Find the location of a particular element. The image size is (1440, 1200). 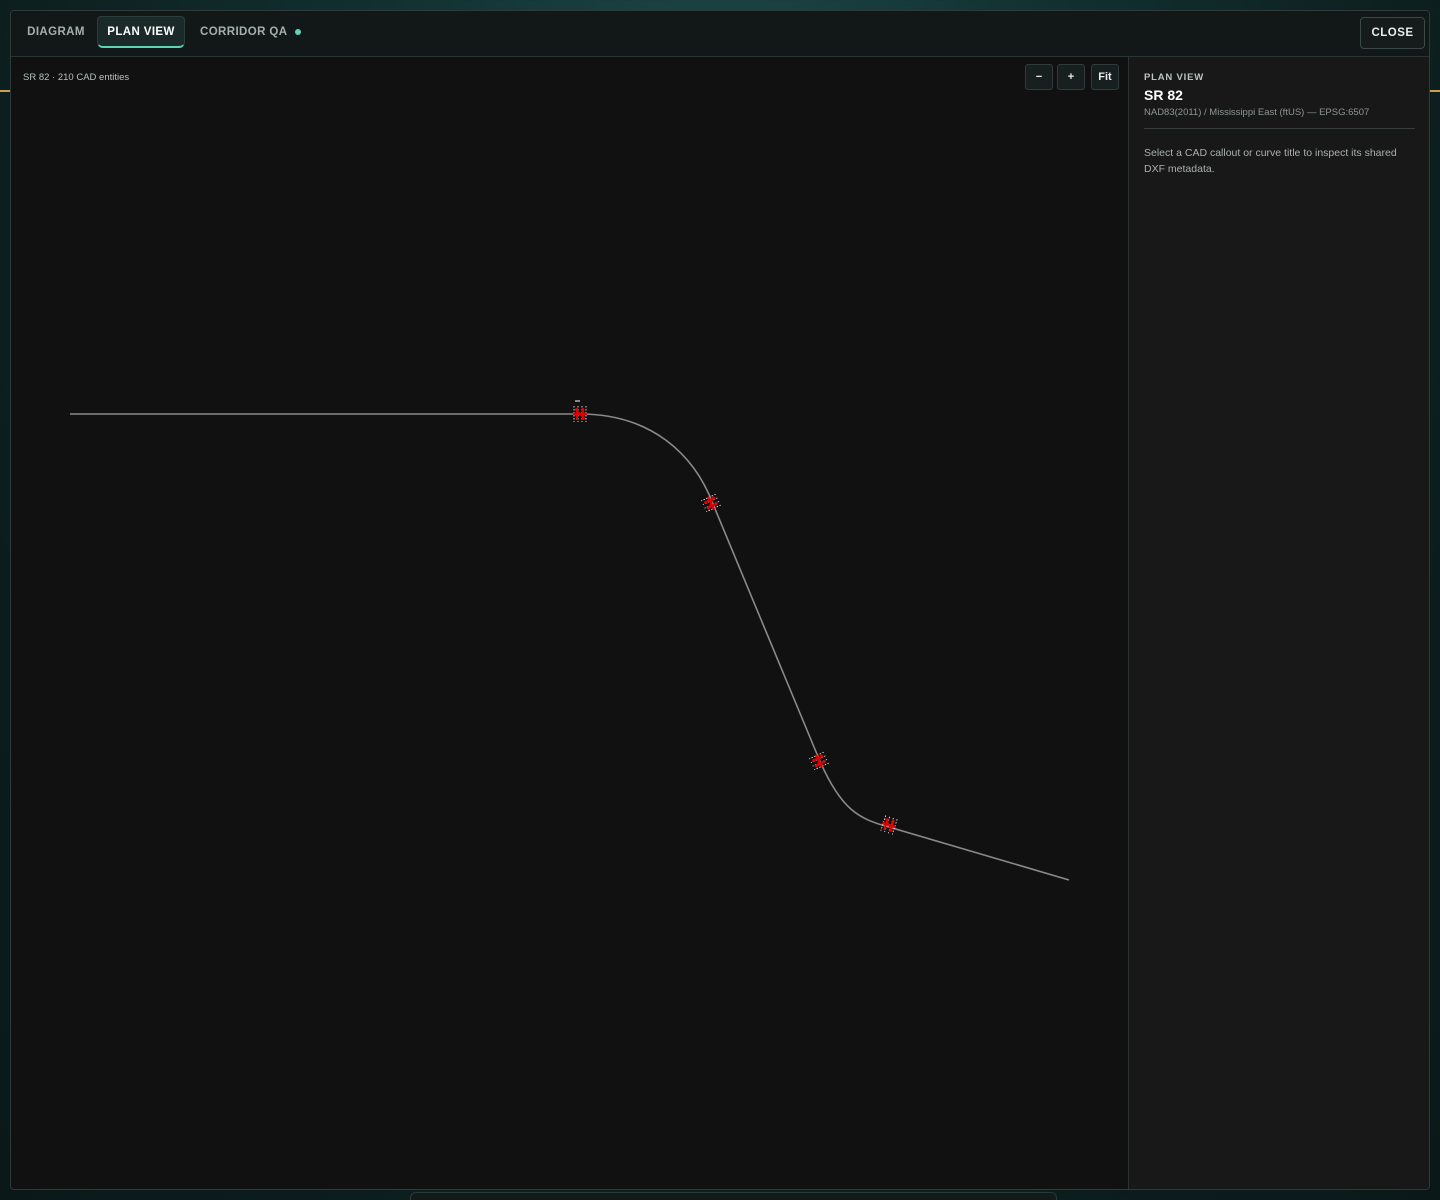

zoom-out-button: − is located at coordinates (1039, 77).